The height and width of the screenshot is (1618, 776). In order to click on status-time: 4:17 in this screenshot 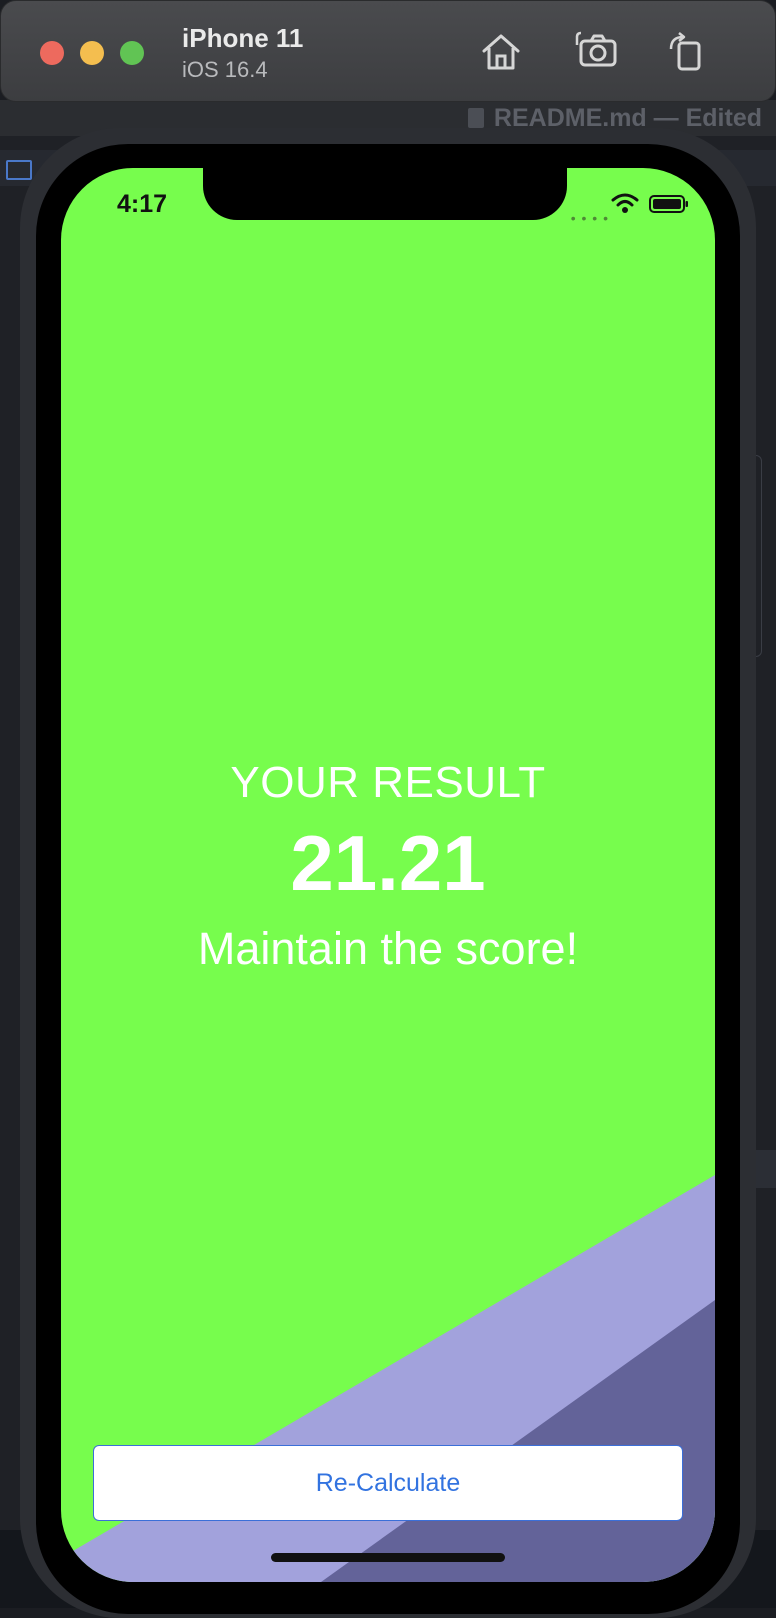, I will do `click(142, 204)`.